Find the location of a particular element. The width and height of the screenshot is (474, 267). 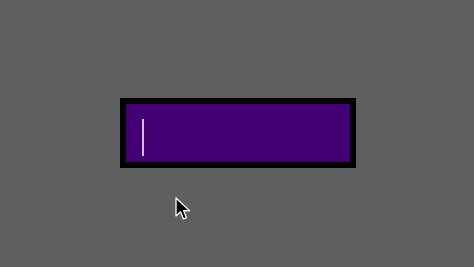

text-input-field is located at coordinates (238, 133).